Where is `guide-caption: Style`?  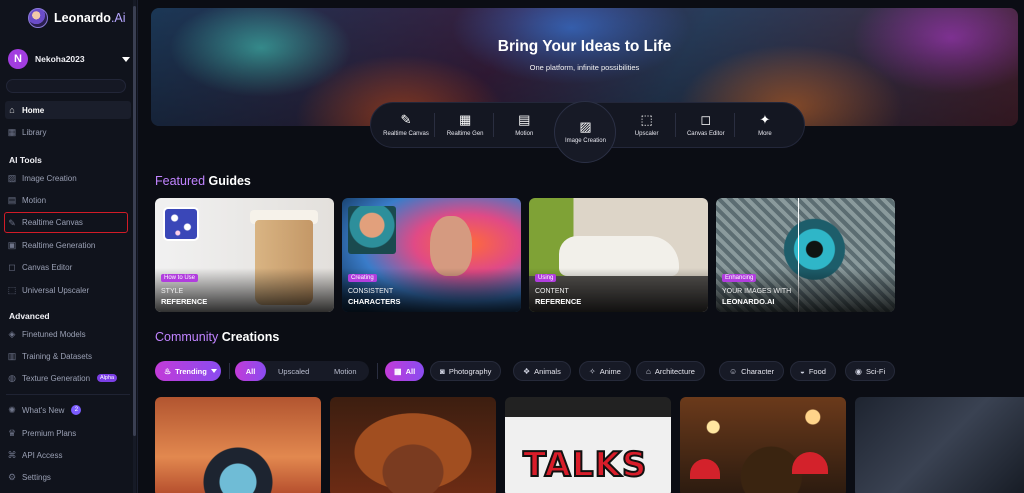 guide-caption: Style is located at coordinates (172, 291).